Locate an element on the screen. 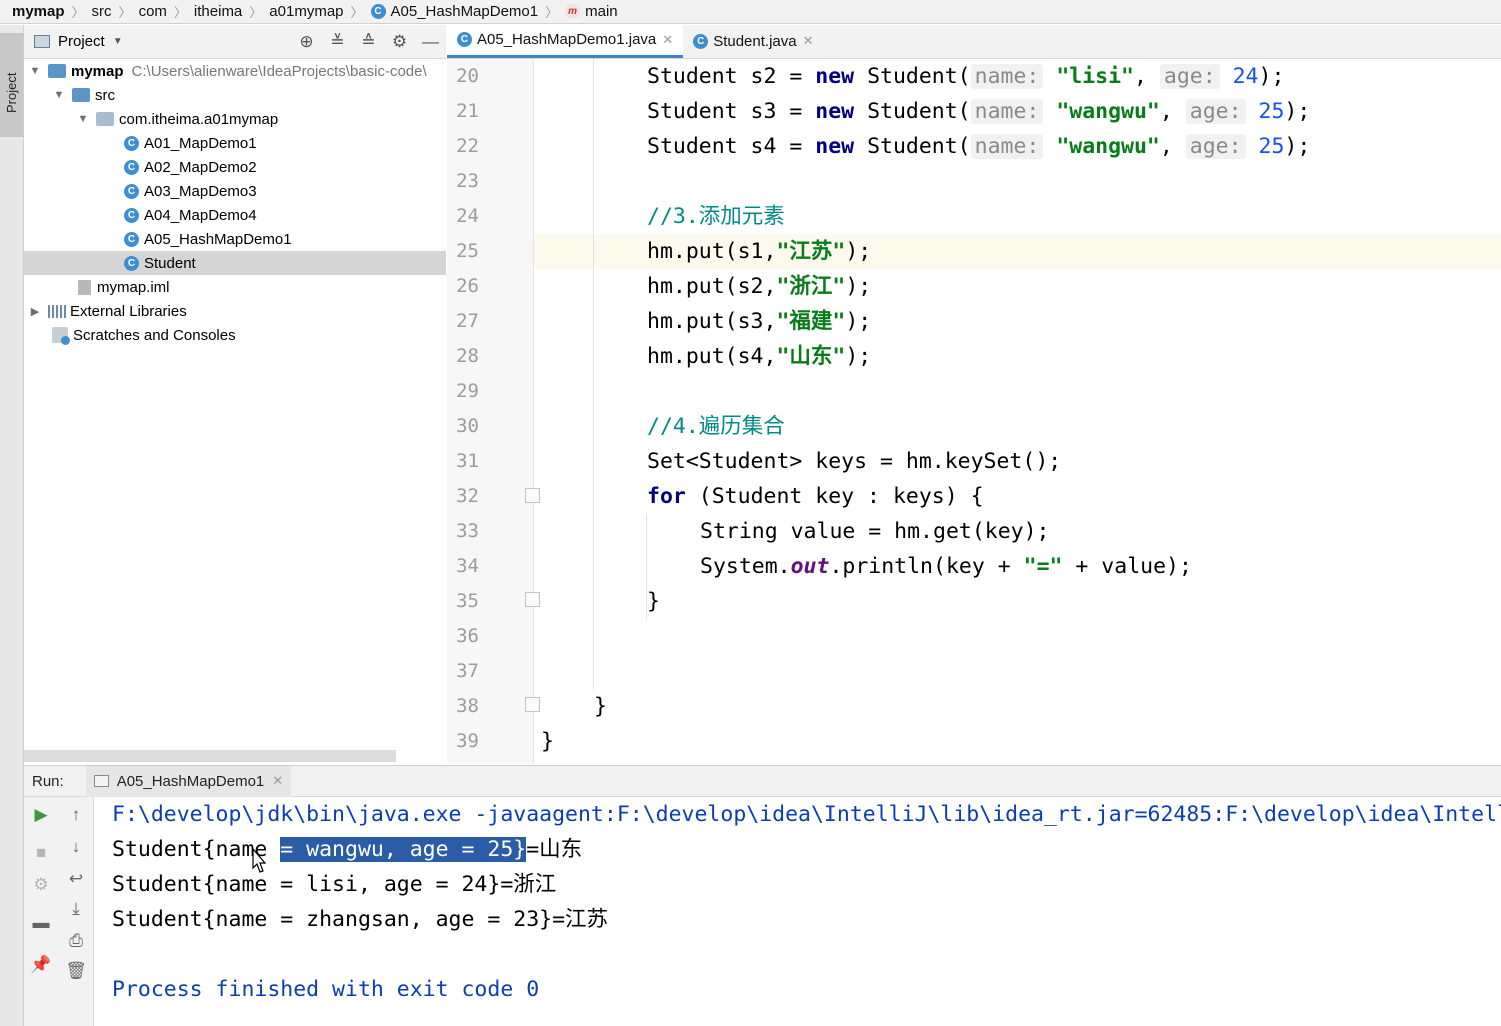  expand-all-icon: ≚ is located at coordinates (337, 42).